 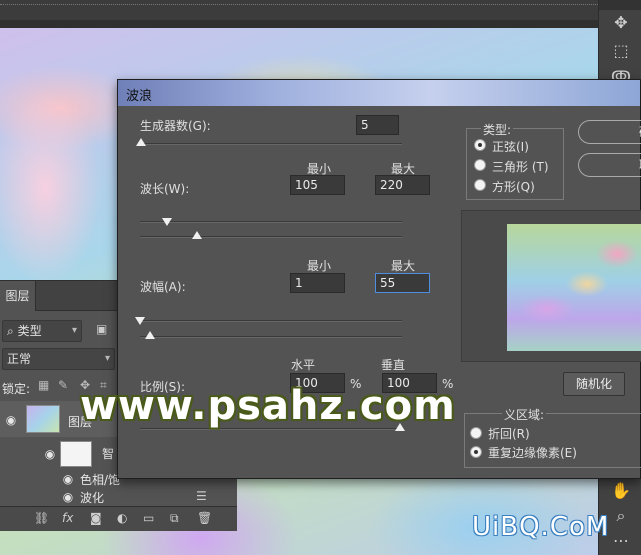 I want to click on layer-filter-value: 类型, so click(x=29, y=331).